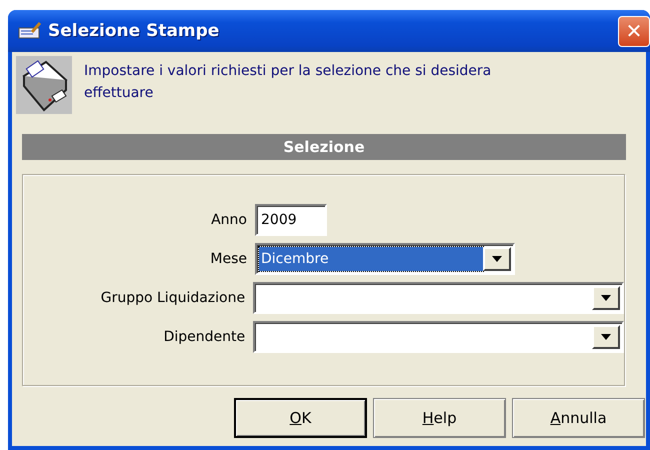 The width and height of the screenshot is (650, 450). What do you see at coordinates (30, 31) in the screenshot?
I see `app-icon` at bounding box center [30, 31].